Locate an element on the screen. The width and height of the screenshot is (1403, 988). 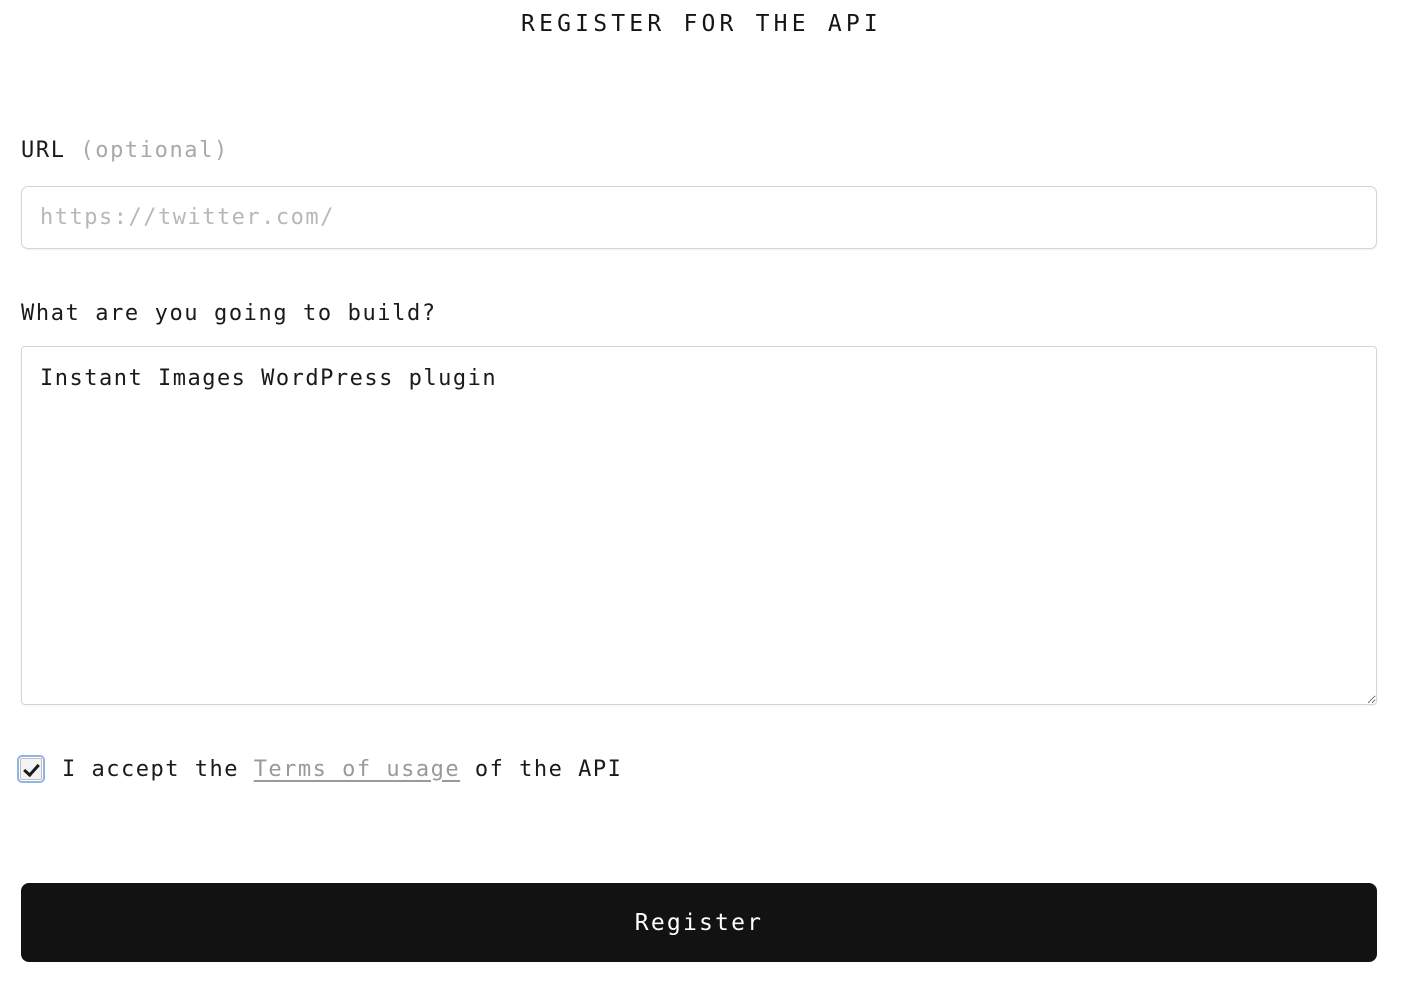
terms-acceptance-row: I accept the Terms of usage of the API is located at coordinates (319, 769).